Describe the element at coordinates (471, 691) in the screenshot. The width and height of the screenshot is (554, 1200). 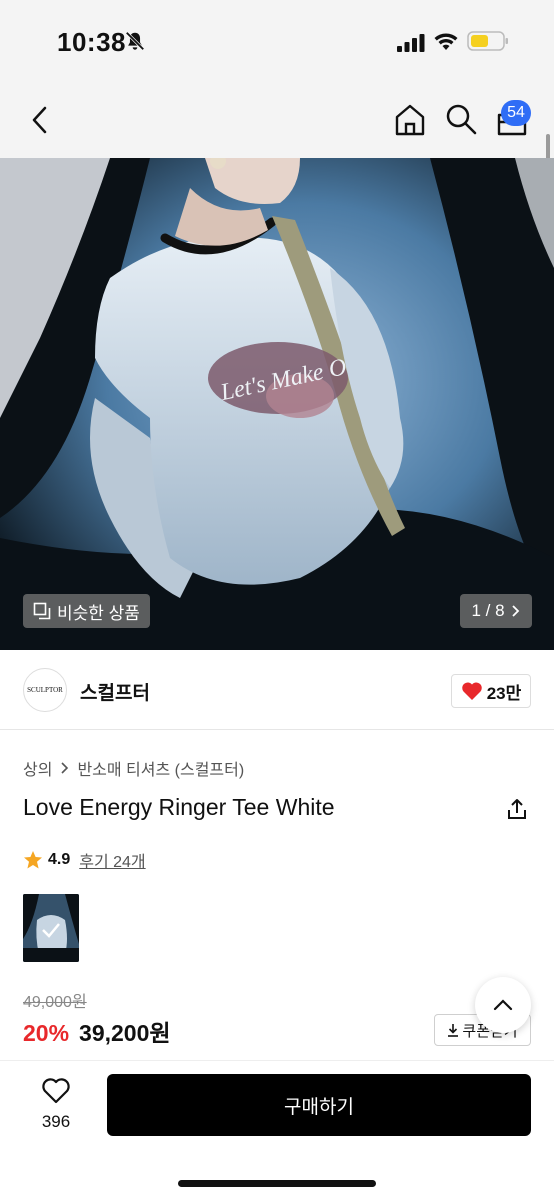
I see `heart-filled-icon` at that location.